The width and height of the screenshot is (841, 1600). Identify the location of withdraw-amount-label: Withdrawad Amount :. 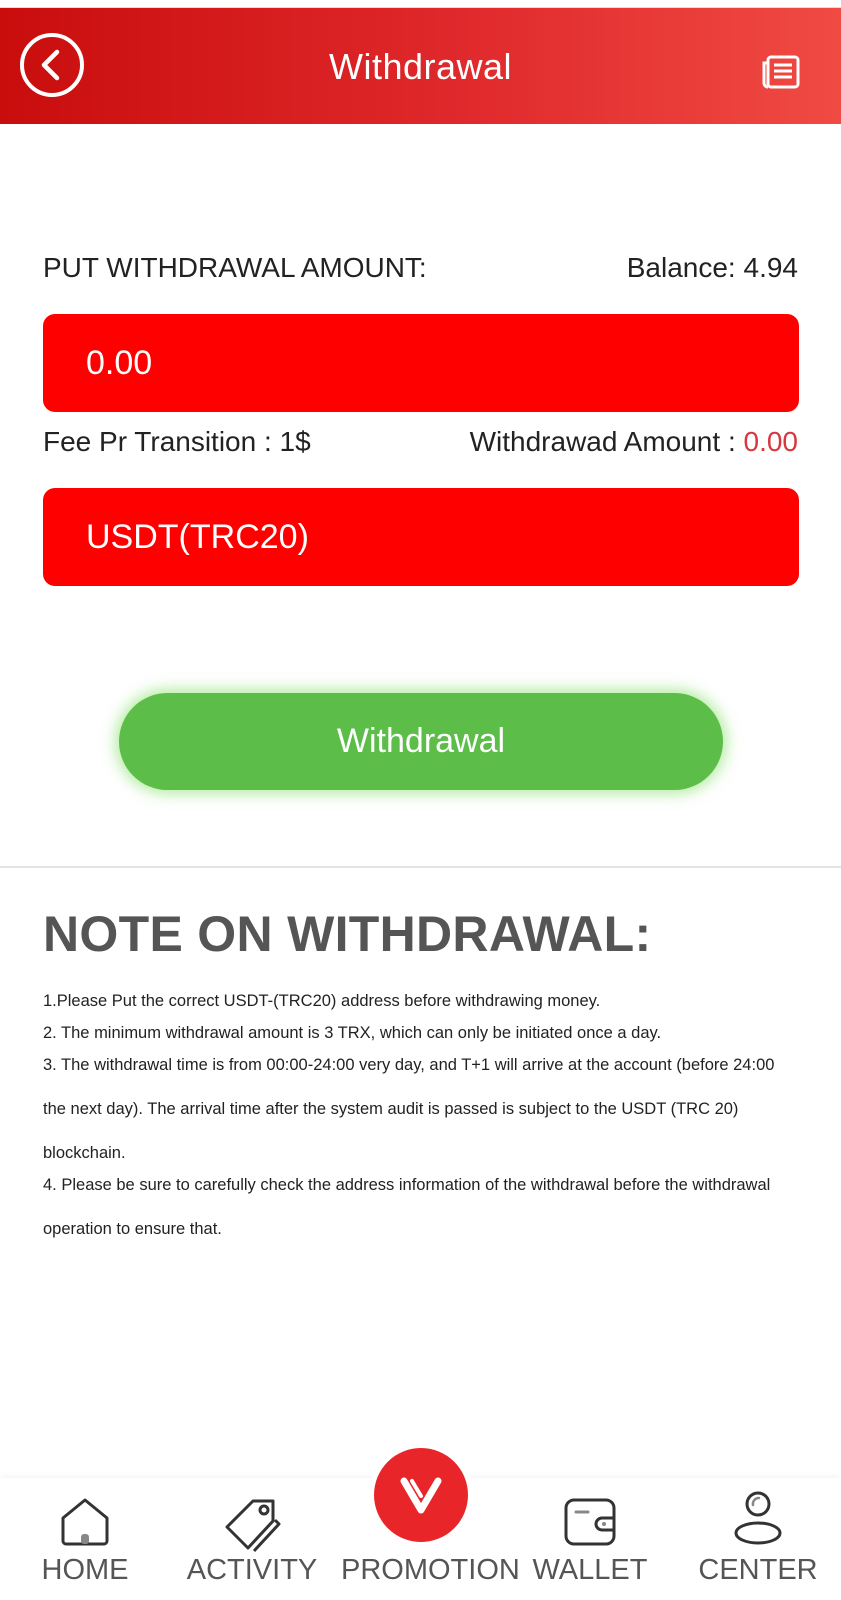
(606, 441).